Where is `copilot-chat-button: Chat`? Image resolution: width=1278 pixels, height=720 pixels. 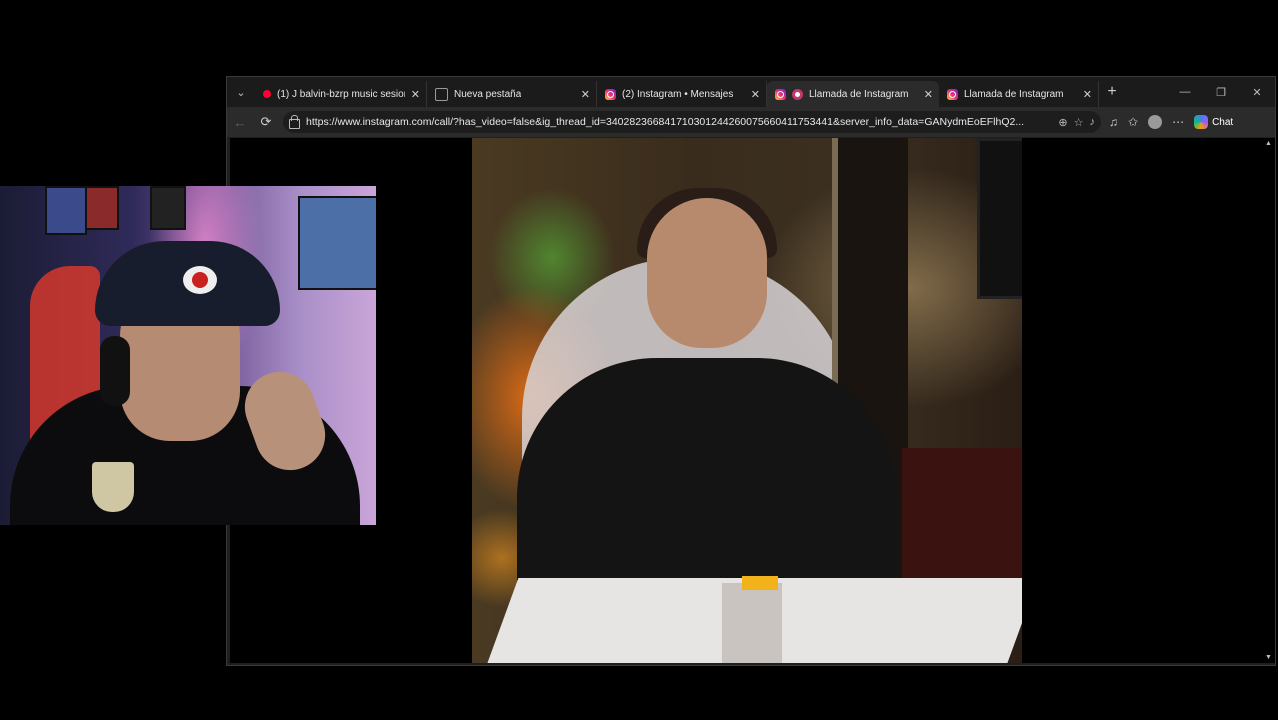
copilot-chat-button: Chat is located at coordinates (1213, 122).